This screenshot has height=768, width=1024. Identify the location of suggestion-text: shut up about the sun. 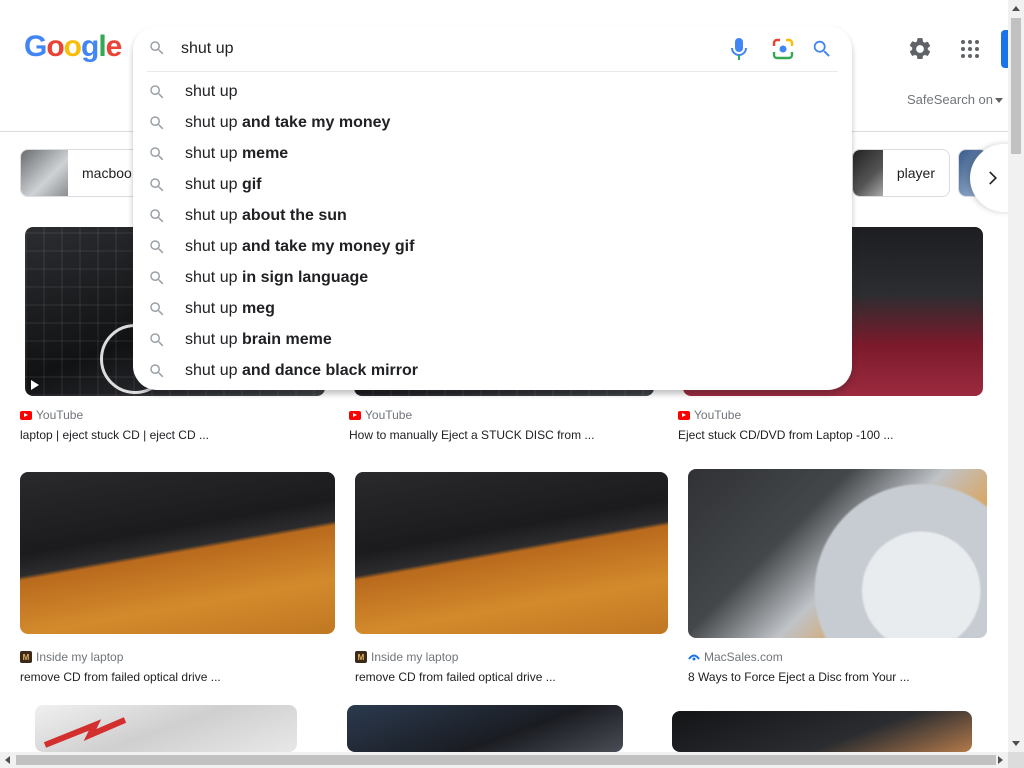
(266, 216).